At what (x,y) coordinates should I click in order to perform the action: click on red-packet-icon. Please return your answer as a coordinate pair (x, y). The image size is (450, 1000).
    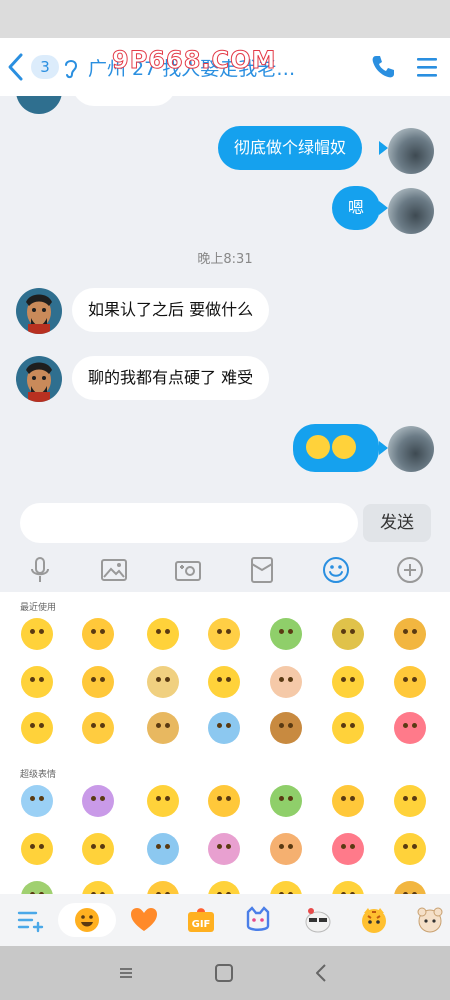
    Looking at the image, I should click on (262, 570).